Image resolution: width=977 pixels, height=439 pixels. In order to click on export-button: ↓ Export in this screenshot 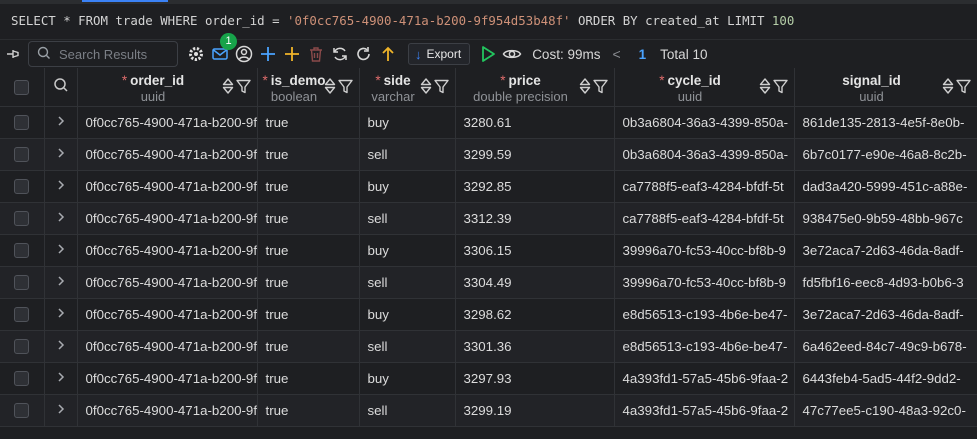, I will do `click(439, 54)`.